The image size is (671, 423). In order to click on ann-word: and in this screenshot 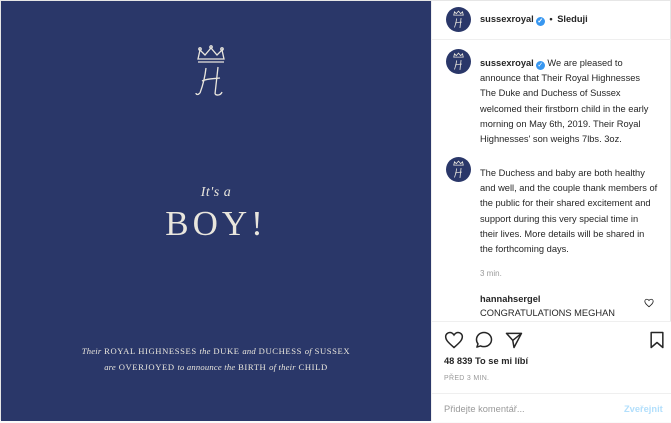, I will do `click(249, 351)`.